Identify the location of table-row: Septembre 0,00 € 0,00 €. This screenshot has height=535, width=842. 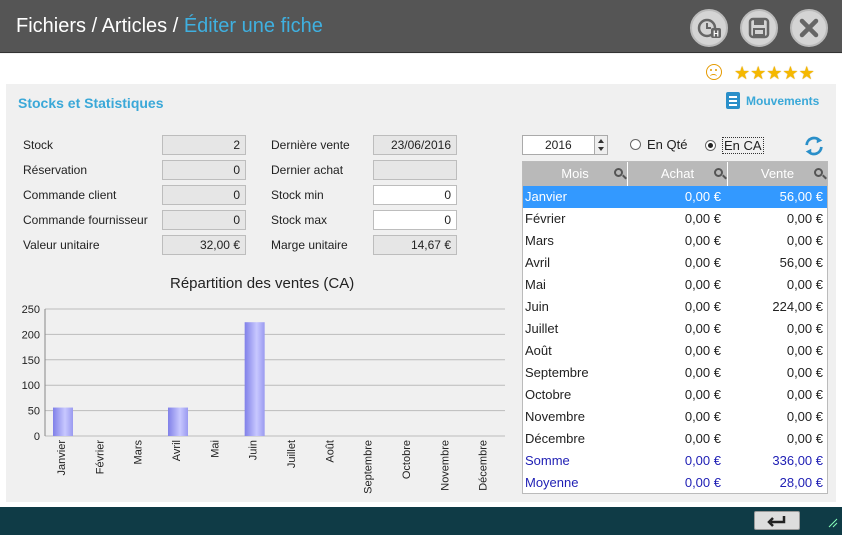
(675, 373).